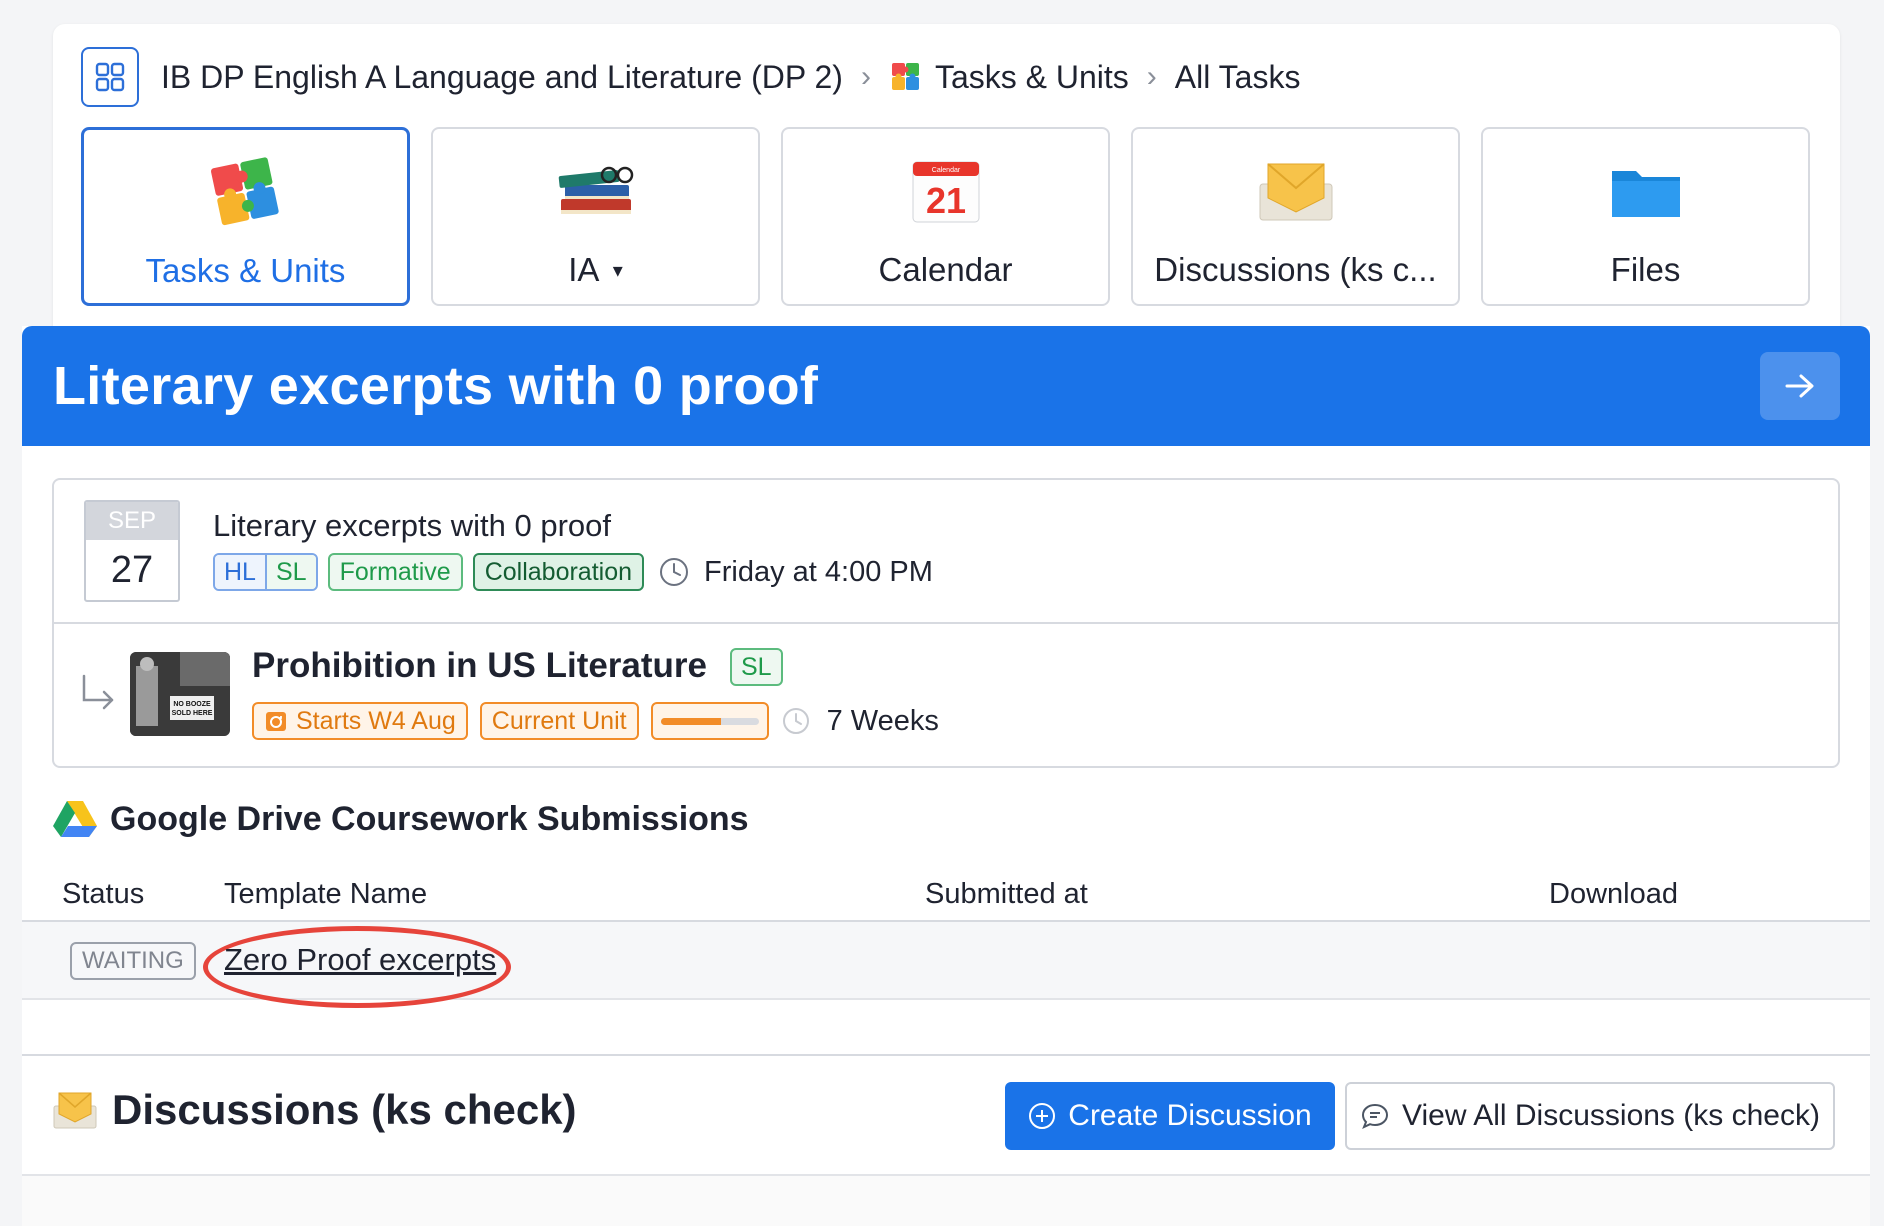 Image resolution: width=1884 pixels, height=1226 pixels. I want to click on drive-section-header: Google Drive Coursework Submissions, so click(400, 819).